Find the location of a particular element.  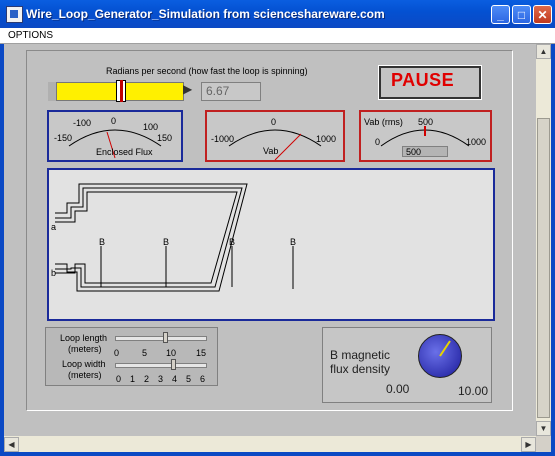

b-field-label-2: B is located at coordinates (166, 242).